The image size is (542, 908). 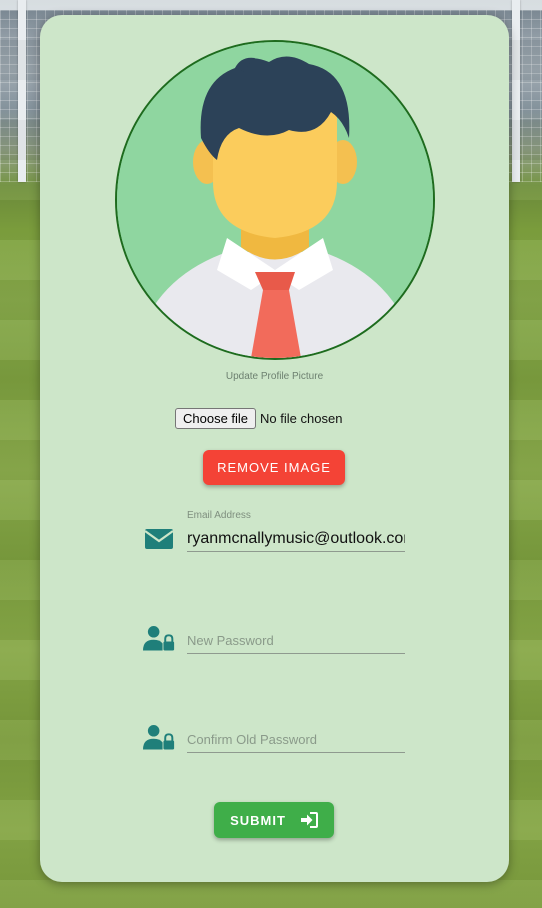 What do you see at coordinates (219, 515) in the screenshot?
I see `email-label: Email Address` at bounding box center [219, 515].